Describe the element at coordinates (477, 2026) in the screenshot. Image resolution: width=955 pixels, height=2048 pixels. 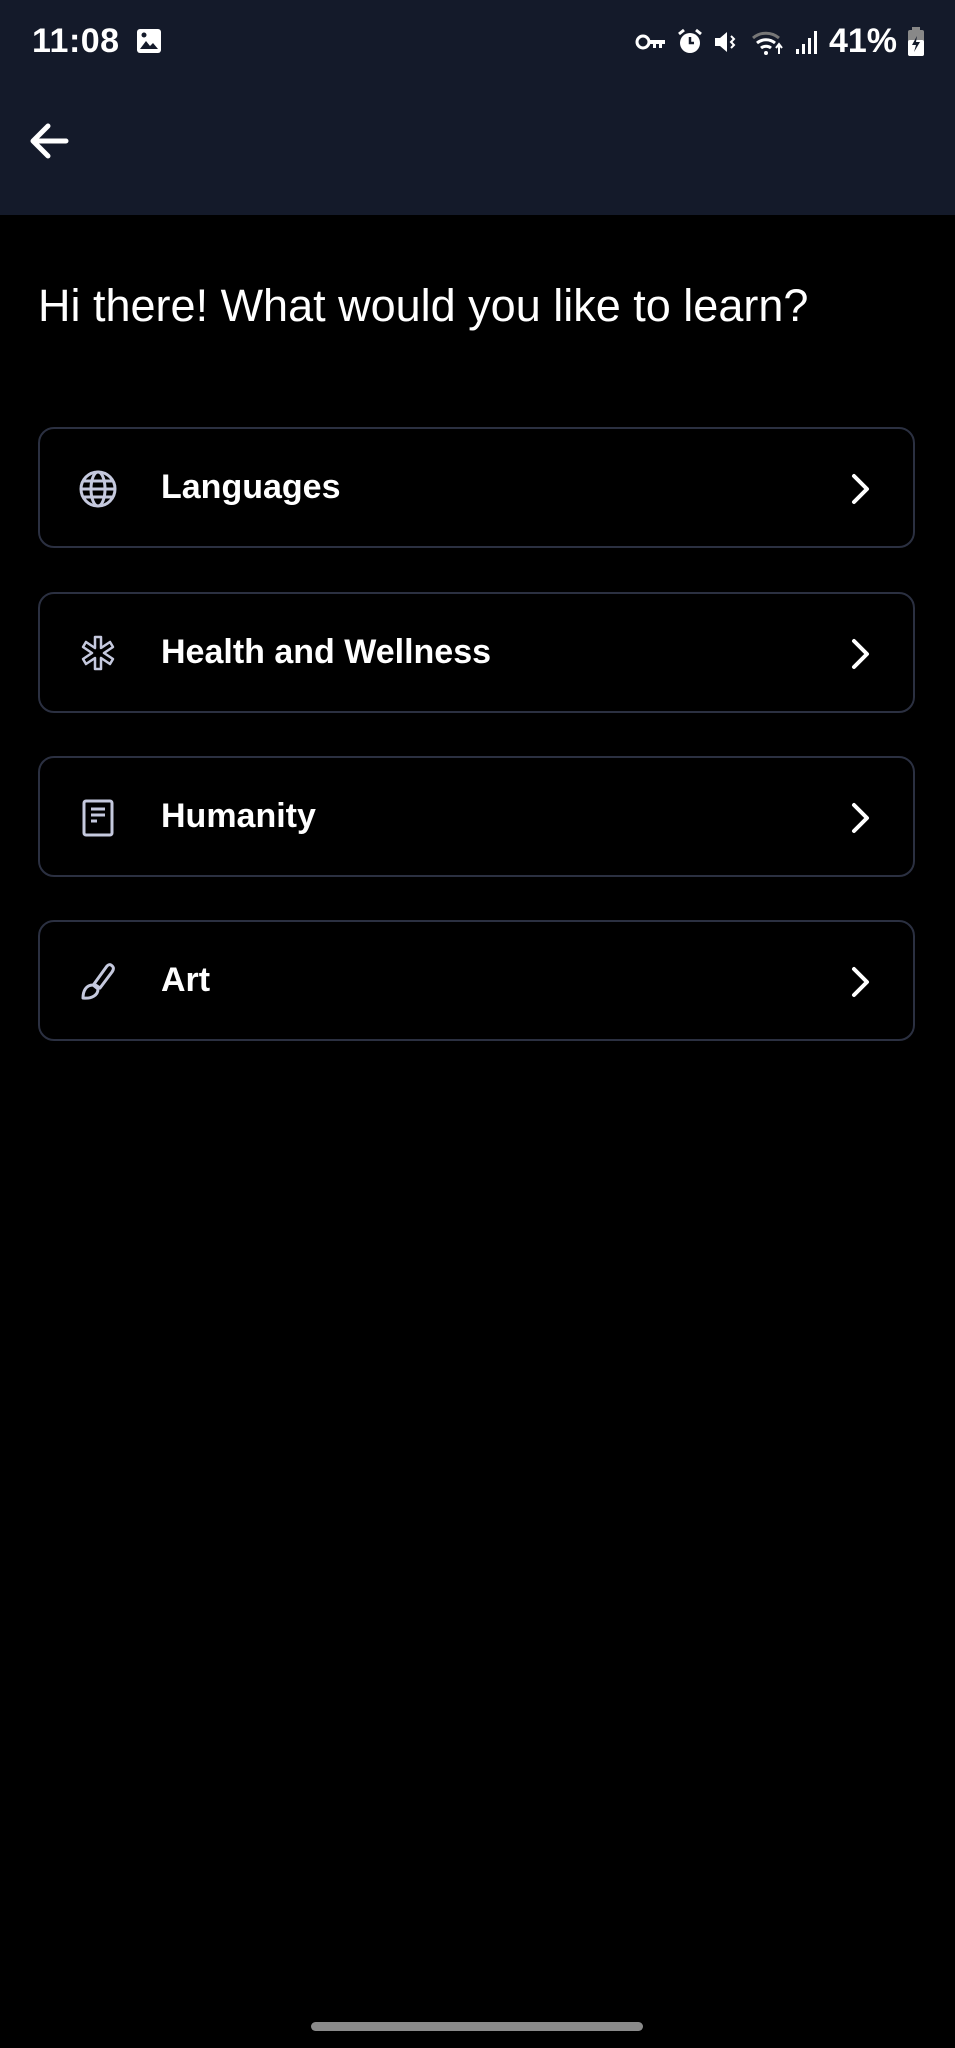
I see `home-indicator` at that location.